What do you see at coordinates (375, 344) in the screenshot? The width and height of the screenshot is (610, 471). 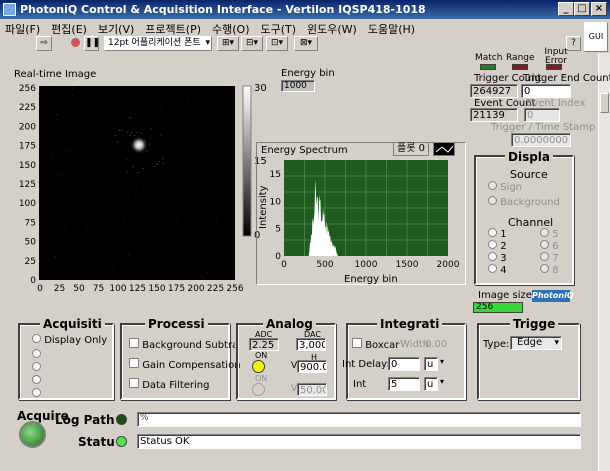 I see `boxcar-checkbox: Boxcar` at bounding box center [375, 344].